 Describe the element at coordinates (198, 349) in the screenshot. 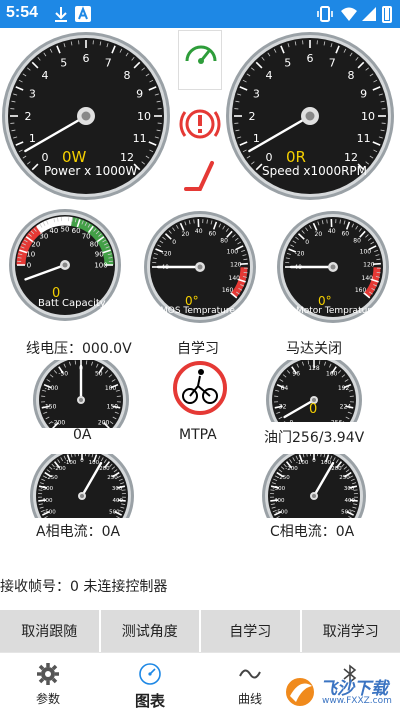

I see `self-learn-status-label: 自学习` at that location.